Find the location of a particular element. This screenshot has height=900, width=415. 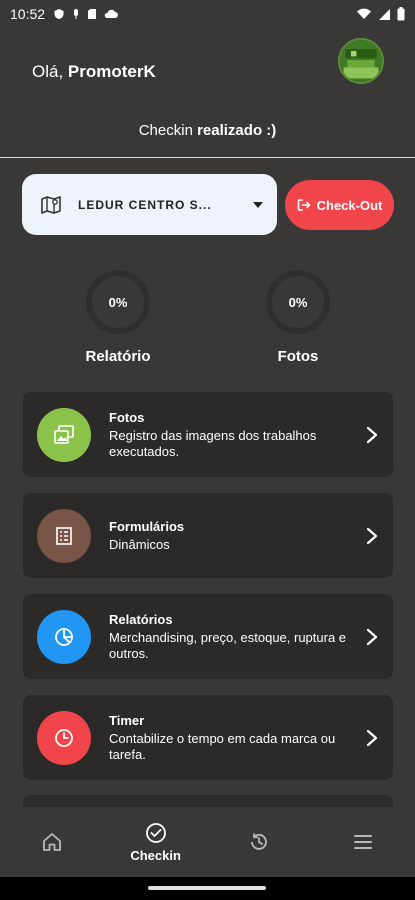

stat-relatorio: 0% Relatório is located at coordinates (118, 317).